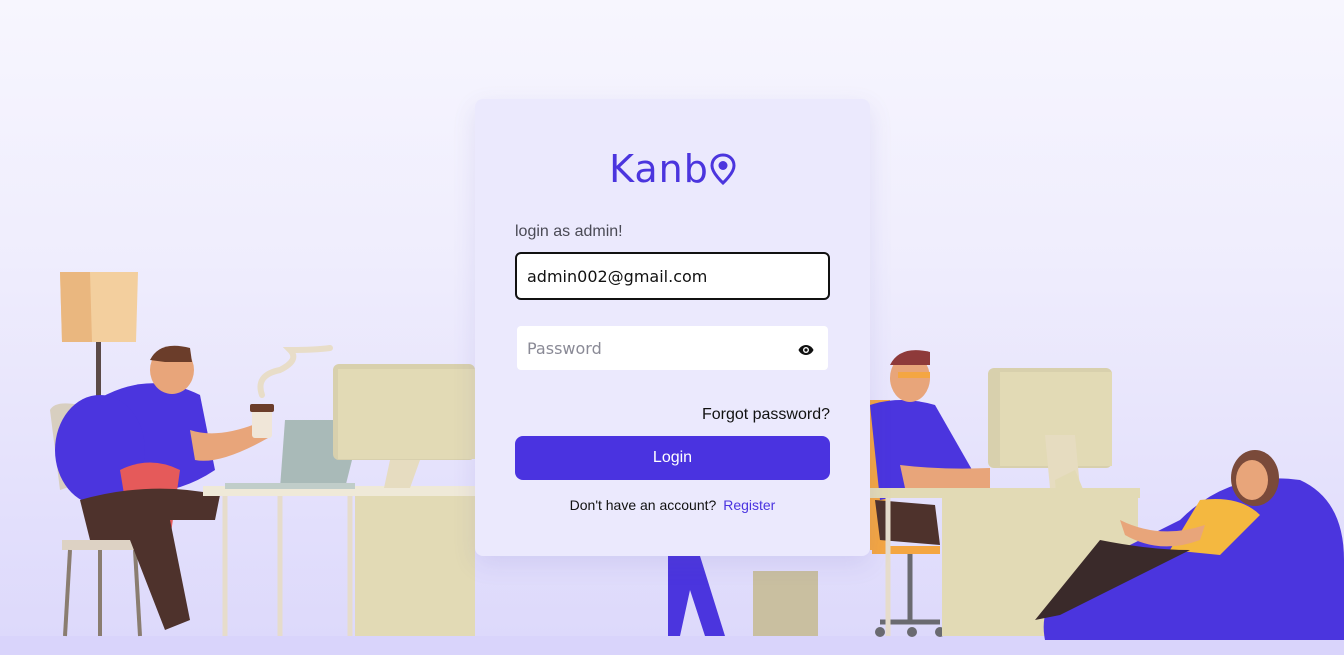 This screenshot has height=655, width=1344. Describe the element at coordinates (569, 231) in the screenshot. I see `login-heading: login as admin!` at that location.